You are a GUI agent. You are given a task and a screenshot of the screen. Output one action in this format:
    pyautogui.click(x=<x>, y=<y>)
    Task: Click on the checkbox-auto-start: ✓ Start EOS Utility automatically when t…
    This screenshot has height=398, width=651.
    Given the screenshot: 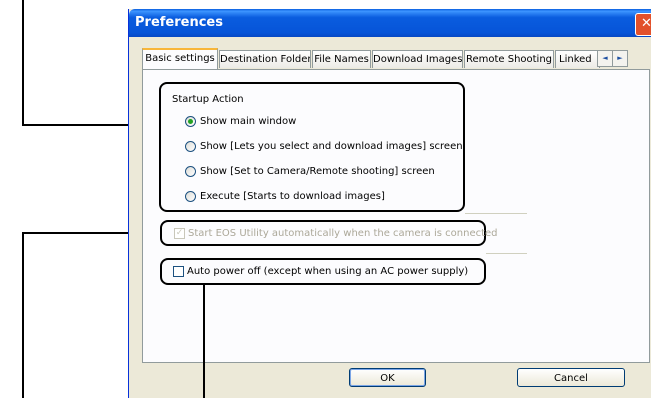 What is the action you would take?
    pyautogui.click(x=336, y=233)
    